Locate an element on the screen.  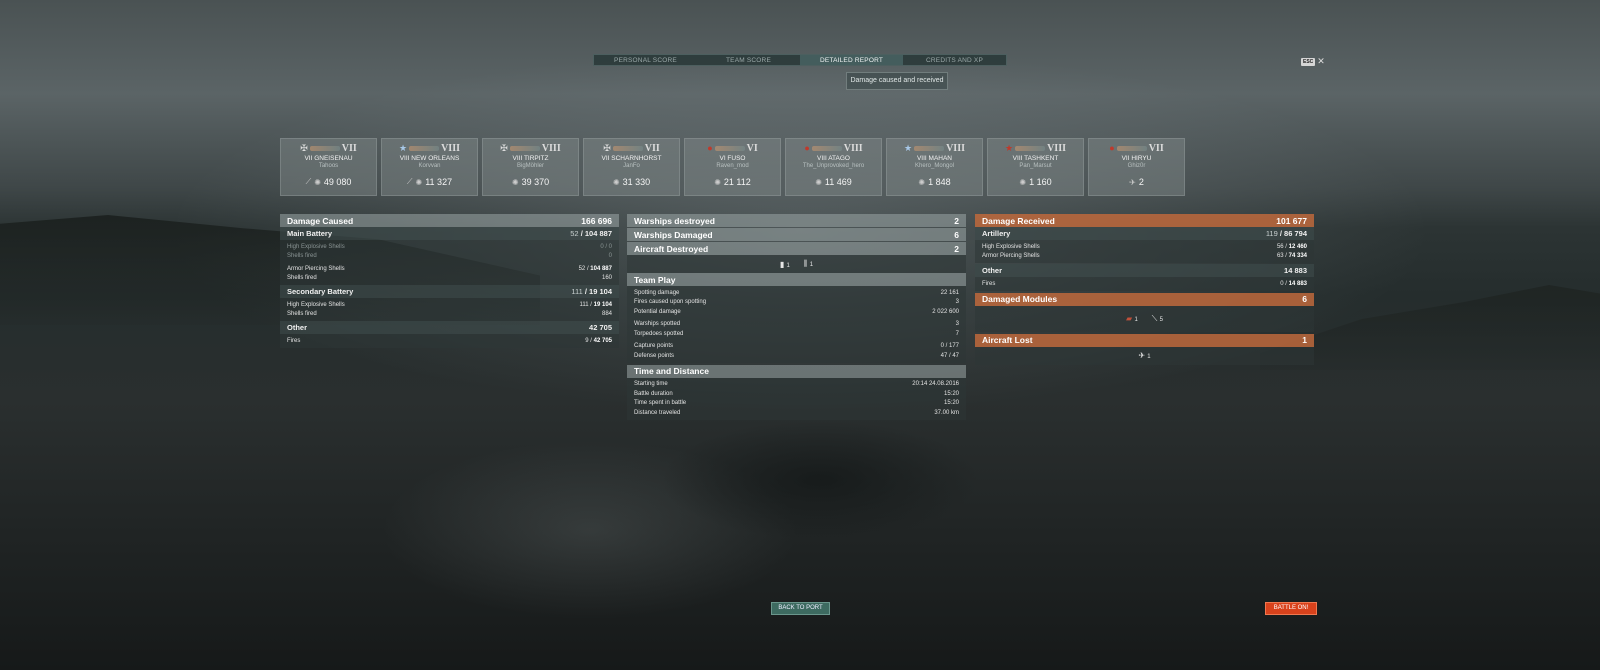
ship-card: ★ VIII VIII MAHAN Khero_Mongol ✺ 1 848 is located at coordinates (934, 167).